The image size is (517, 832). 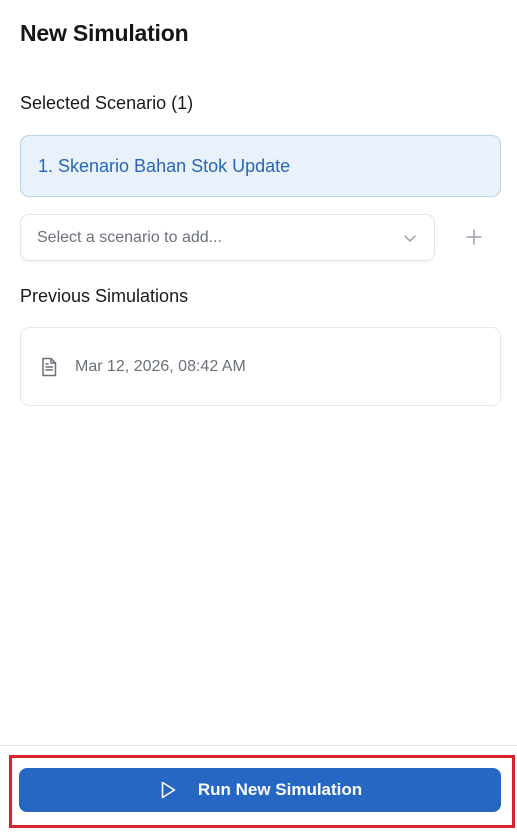 I want to click on selected-scenario-label: 1. Skenario Bahan Stok Update, so click(x=164, y=165).